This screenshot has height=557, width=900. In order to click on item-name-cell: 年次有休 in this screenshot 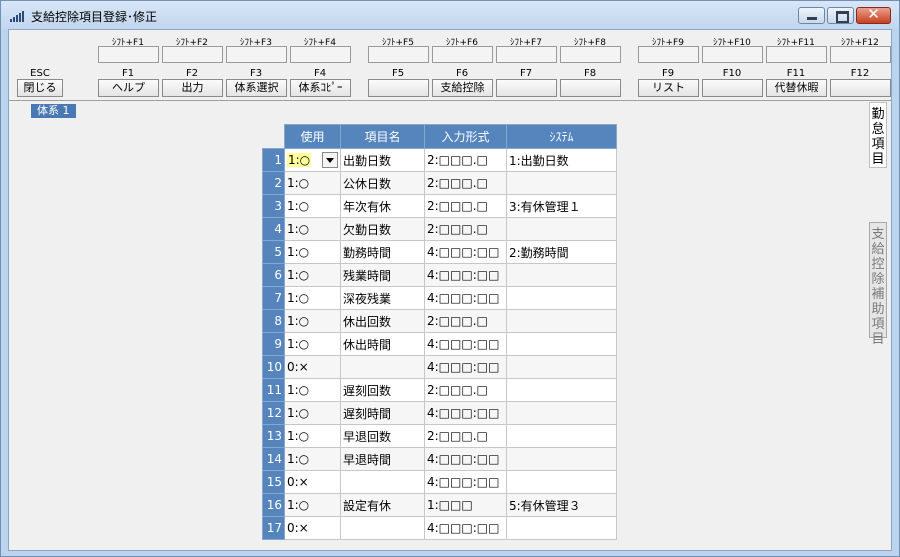, I will do `click(382, 206)`.